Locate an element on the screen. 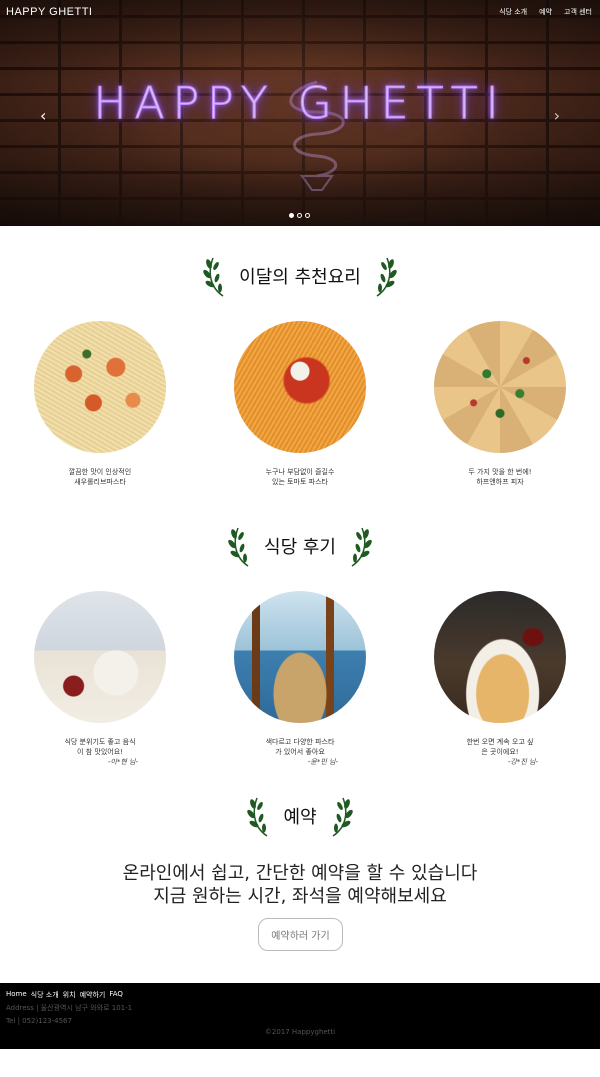  item-caption: 누구나 부담없이 즐길수 있는 토마토 파스타 is located at coordinates (300, 477).